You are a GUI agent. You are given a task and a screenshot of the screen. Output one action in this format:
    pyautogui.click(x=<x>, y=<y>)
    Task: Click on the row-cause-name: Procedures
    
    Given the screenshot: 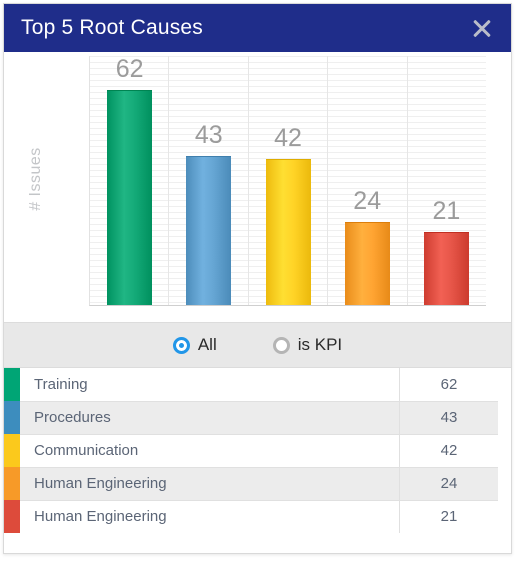 What is the action you would take?
    pyautogui.click(x=210, y=417)
    